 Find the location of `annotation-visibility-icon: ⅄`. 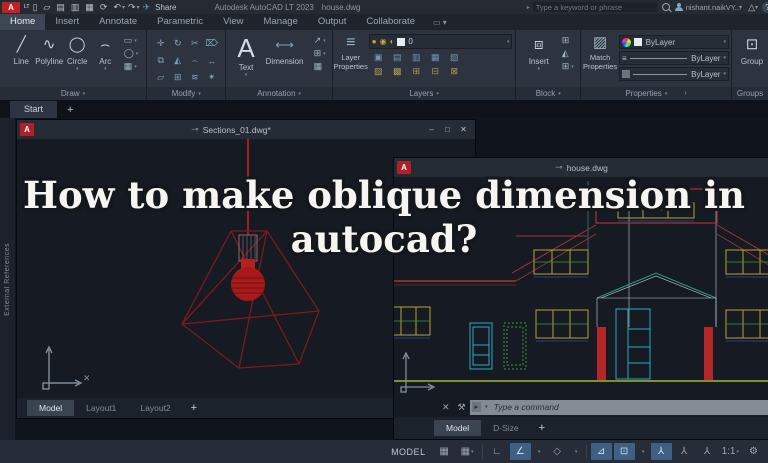

annotation-visibility-icon: ⅄ is located at coordinates (661, 451).